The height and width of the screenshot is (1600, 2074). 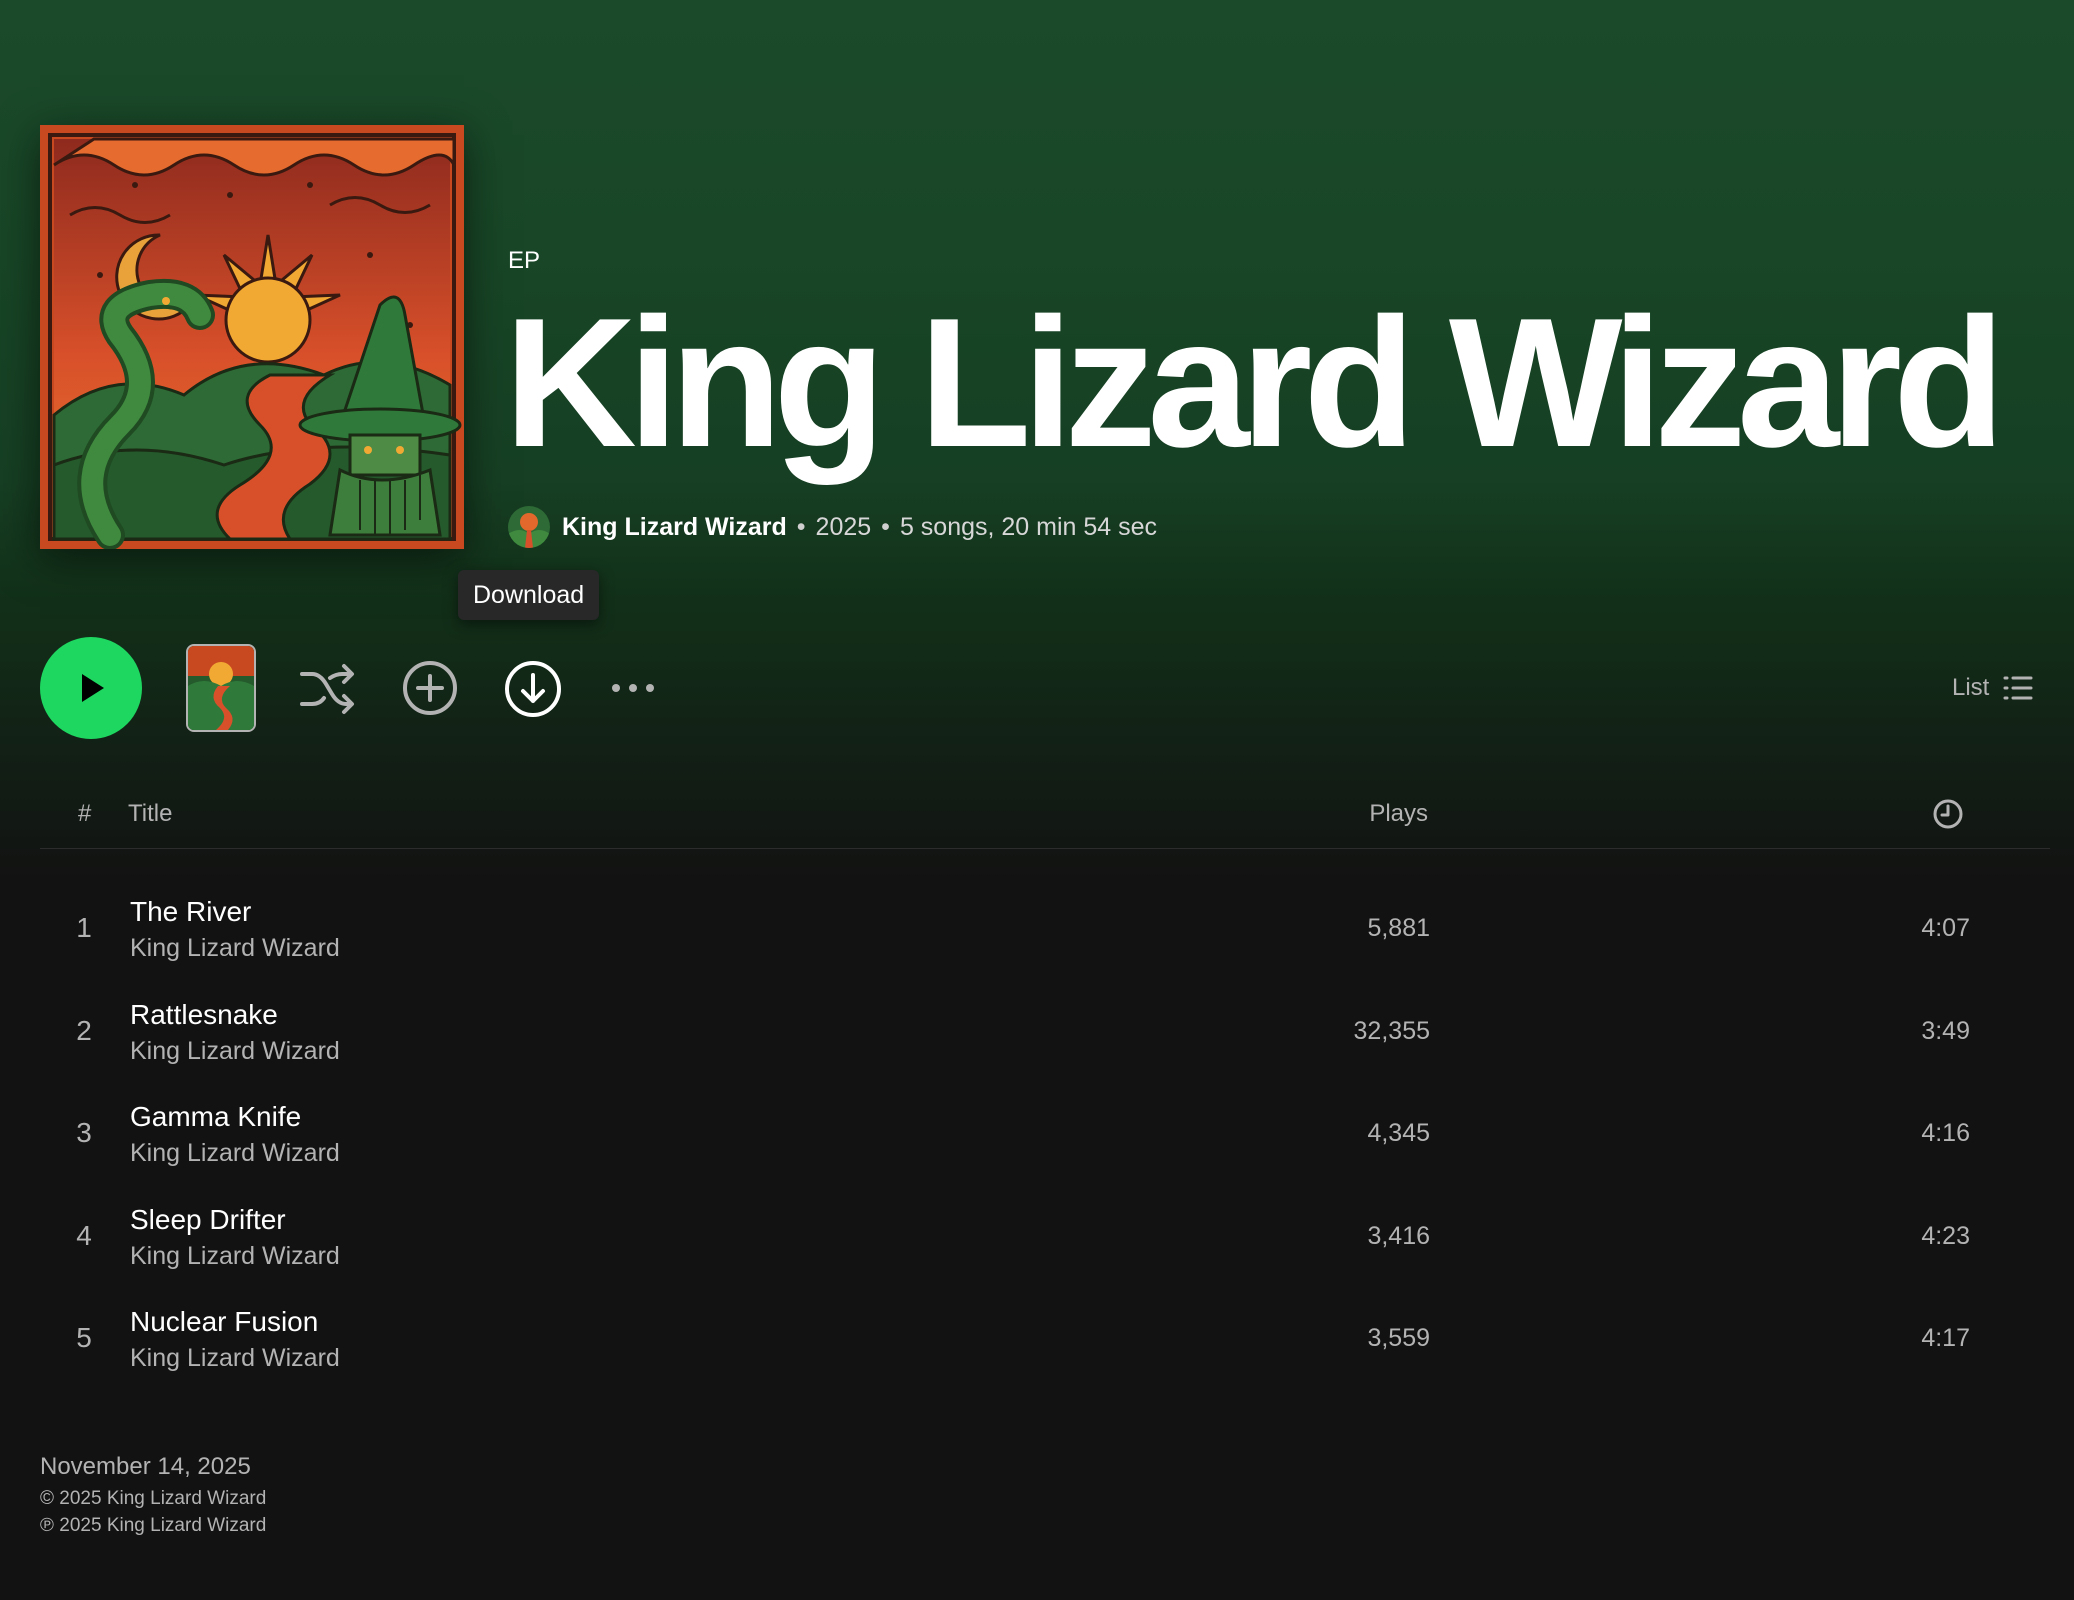 I want to click on play-icon, so click(x=93, y=688).